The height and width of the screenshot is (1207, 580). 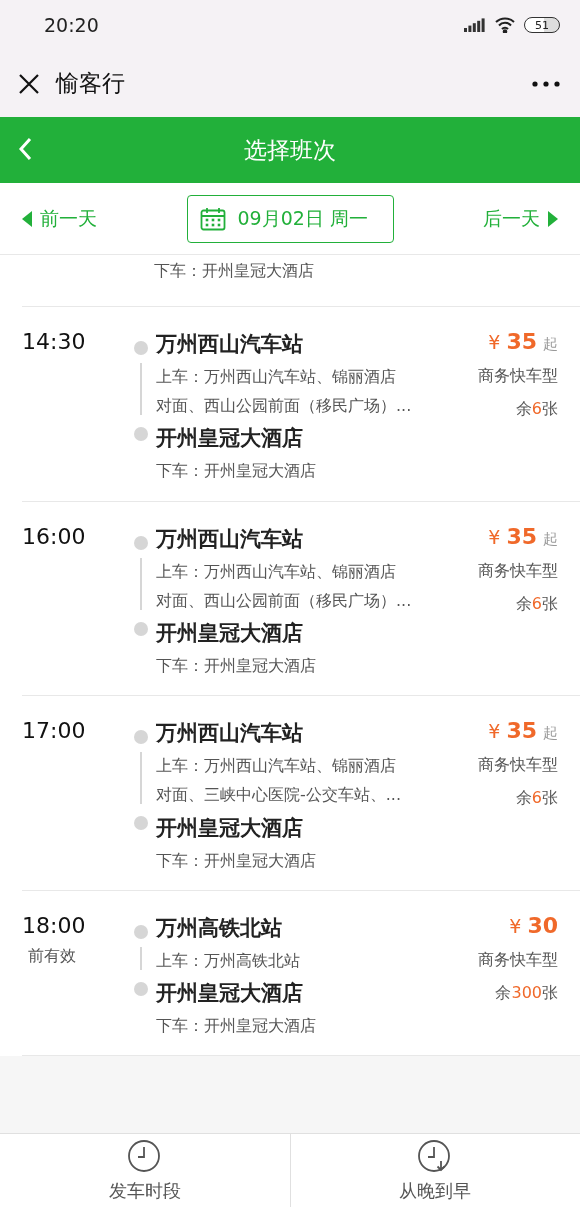 I want to click on page-title: 选择班次, so click(x=290, y=150).